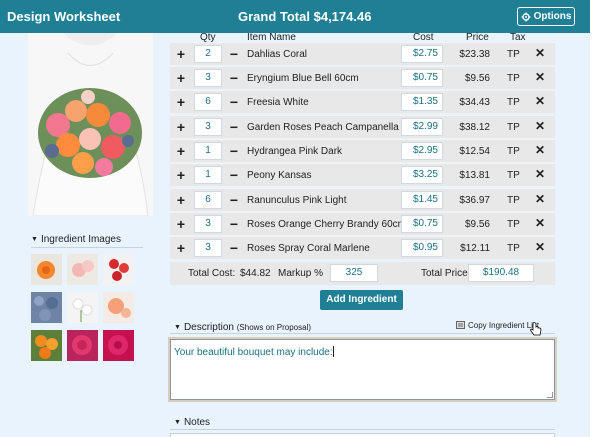  I want to click on thumbnail-white-freesia, so click(82, 307).